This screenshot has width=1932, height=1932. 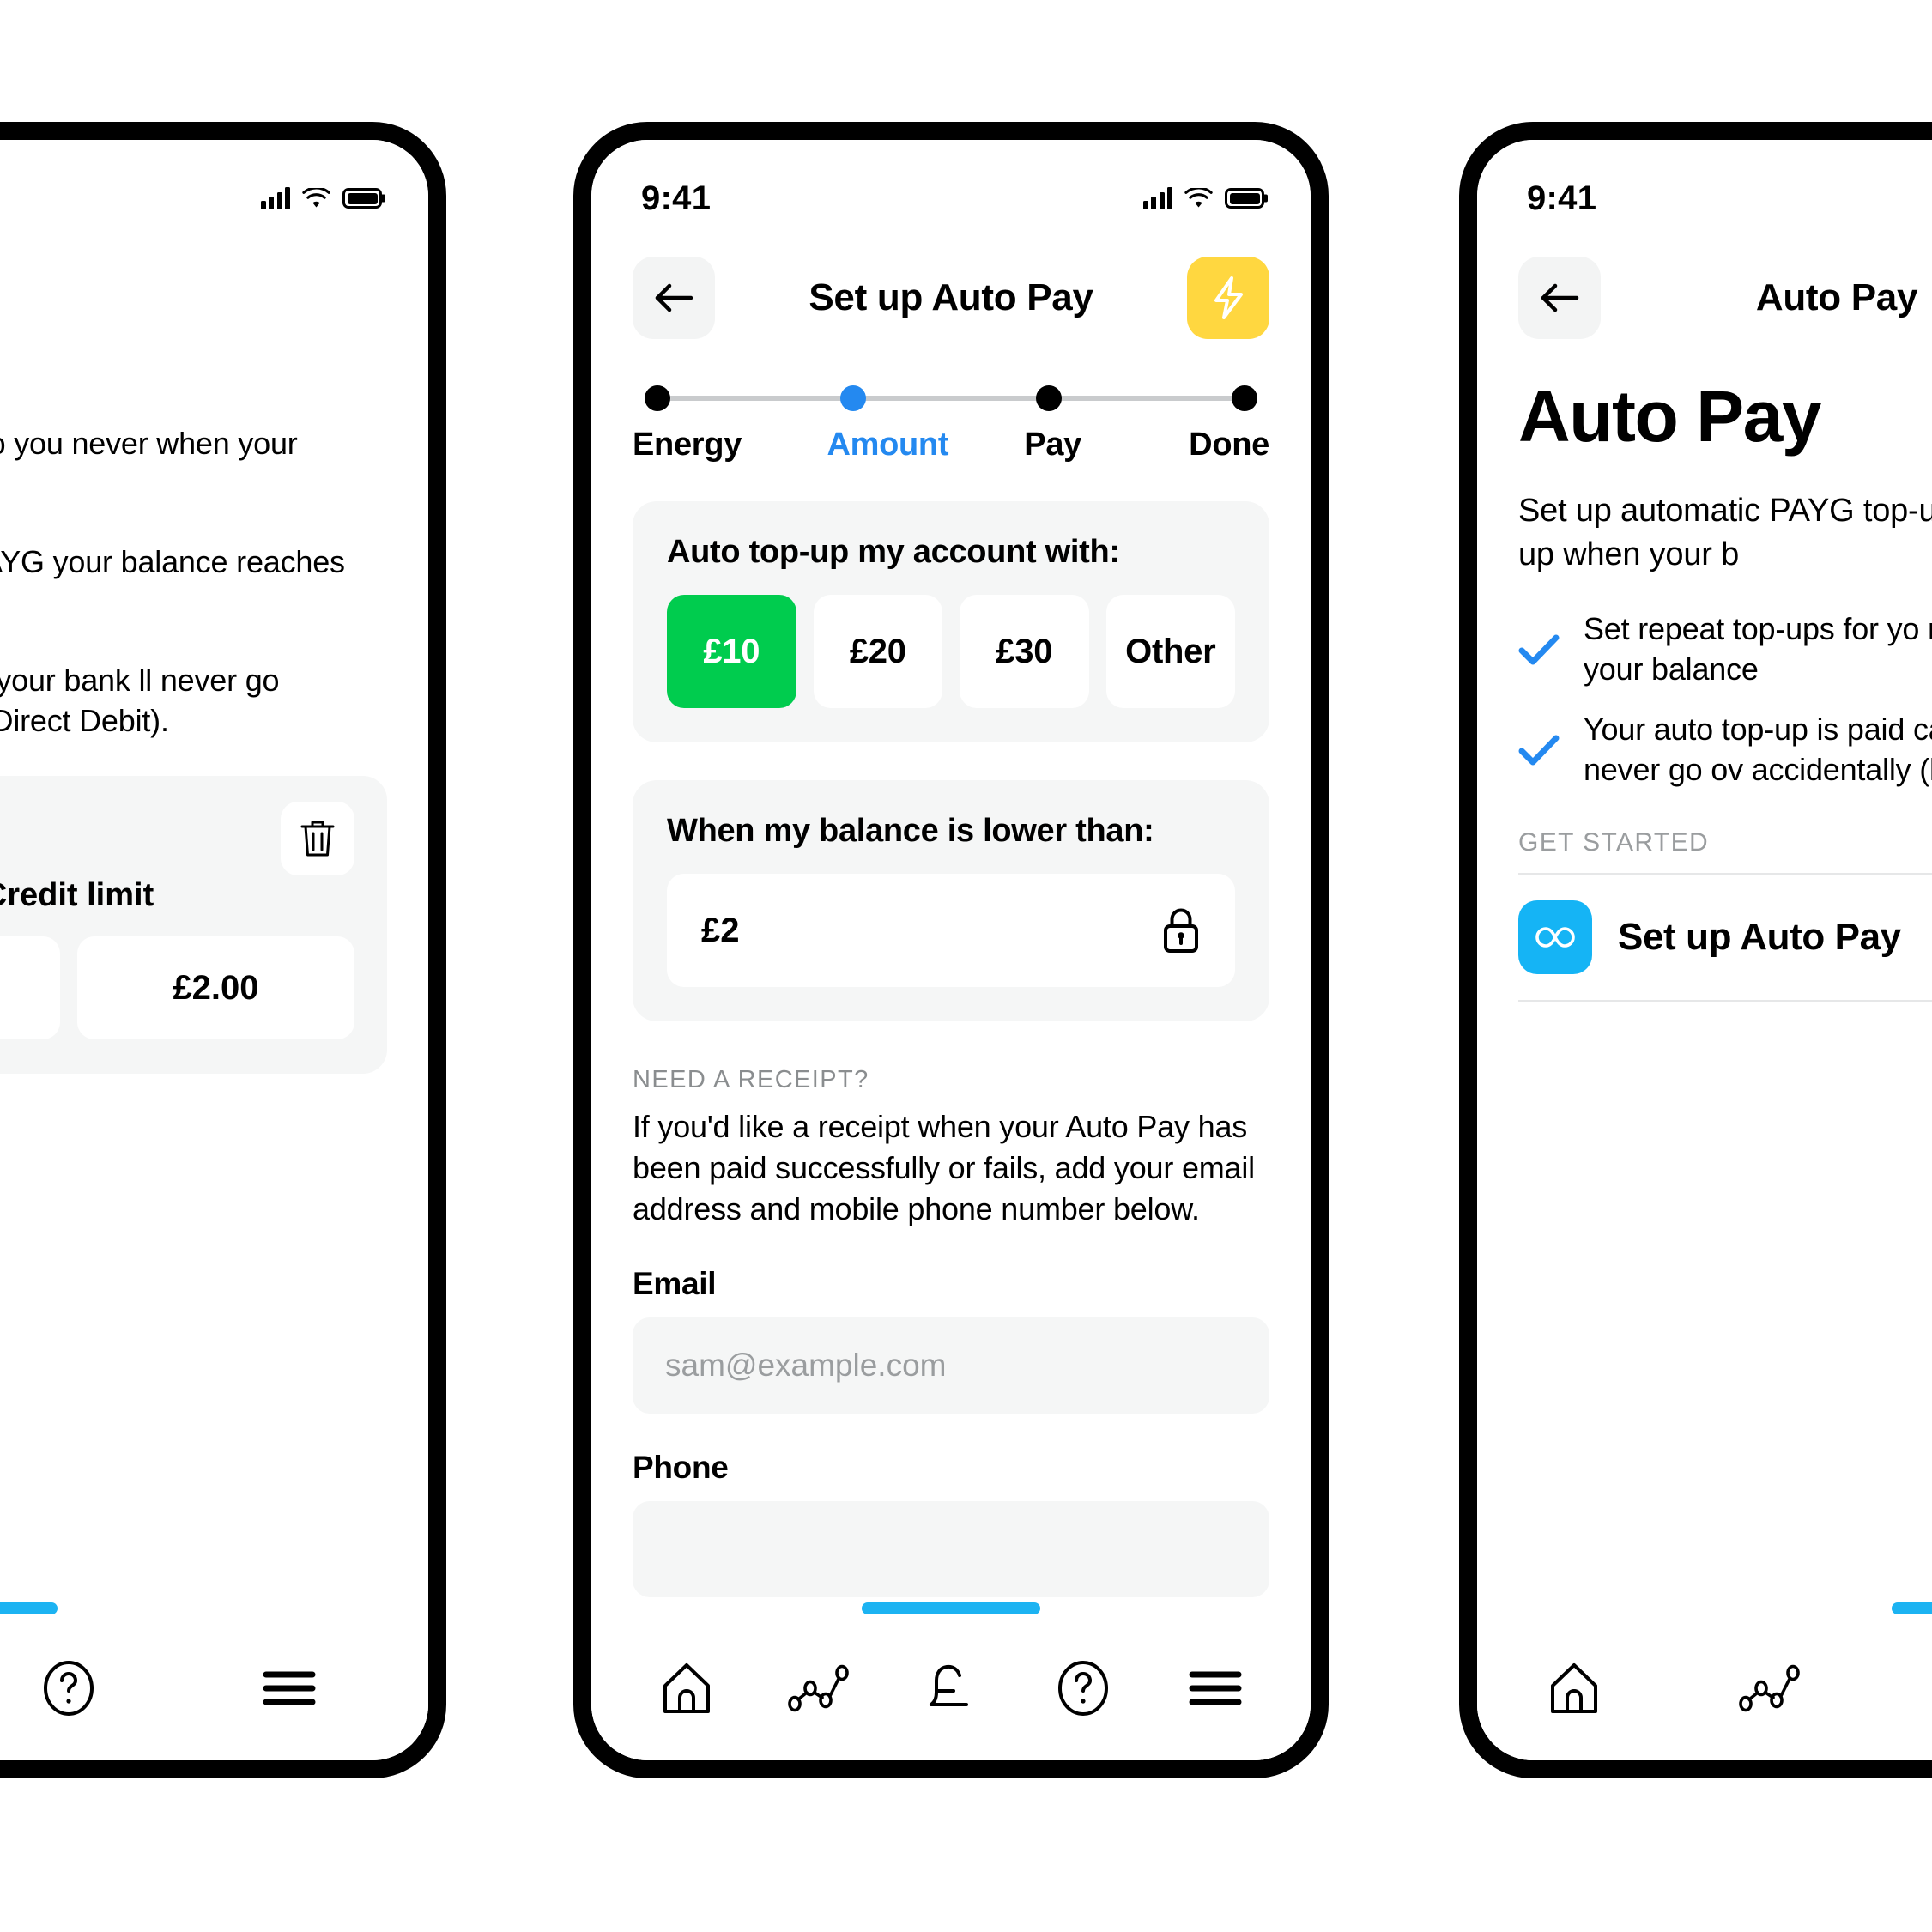 What do you see at coordinates (1181, 930) in the screenshot?
I see `lock-icon` at bounding box center [1181, 930].